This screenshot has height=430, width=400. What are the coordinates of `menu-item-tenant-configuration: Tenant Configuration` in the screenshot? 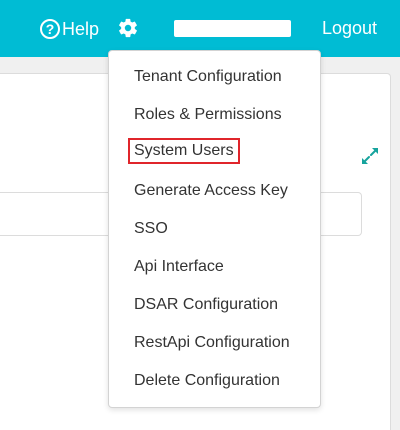 It's located at (208, 77).